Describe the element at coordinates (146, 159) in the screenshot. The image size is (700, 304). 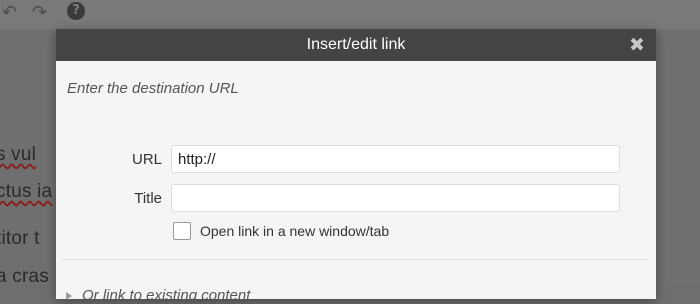
I see `url-label: URL` at that location.